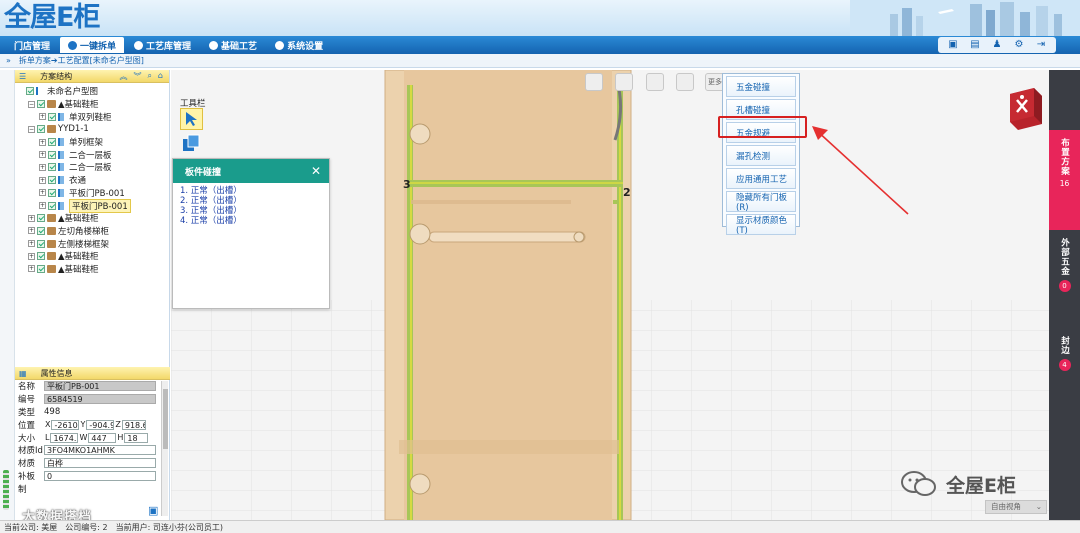 The width and height of the screenshot is (1080, 533). What do you see at coordinates (22, 489) in the screenshot?
I see `prop-extra-row: 制` at bounding box center [22, 489].